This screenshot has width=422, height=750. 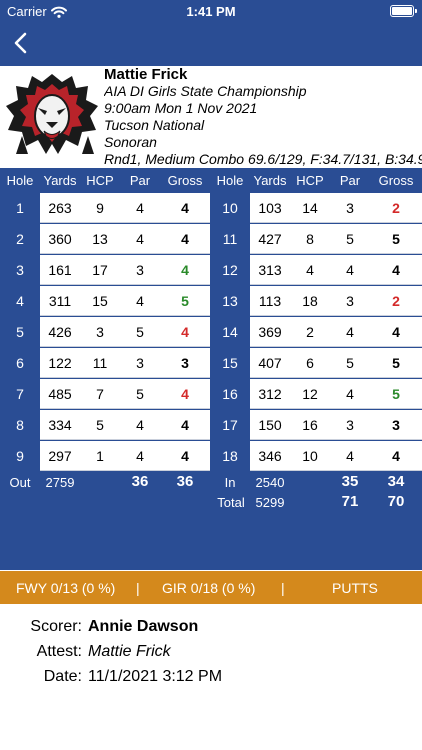 I want to click on hole-number: 12, so click(x=230, y=270).